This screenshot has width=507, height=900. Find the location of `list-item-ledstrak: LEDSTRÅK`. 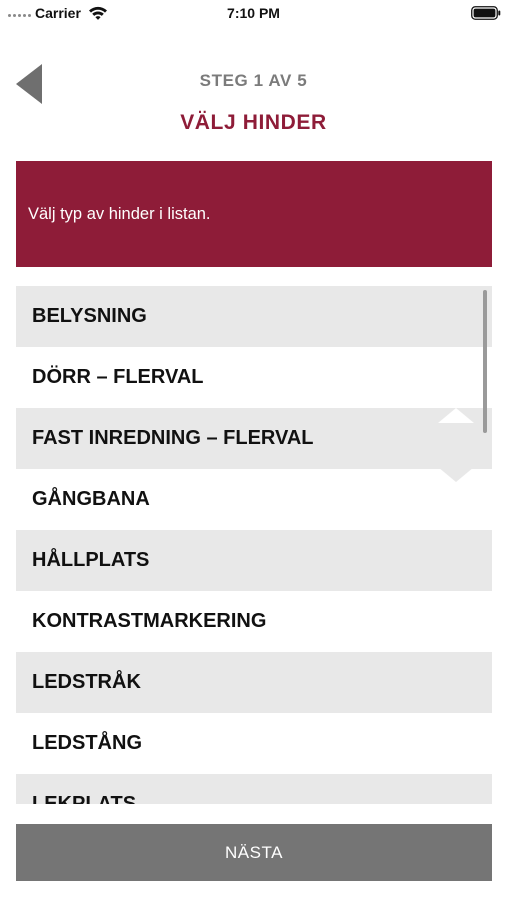

list-item-ledstrak: LEDSTRÅK is located at coordinates (254, 682).